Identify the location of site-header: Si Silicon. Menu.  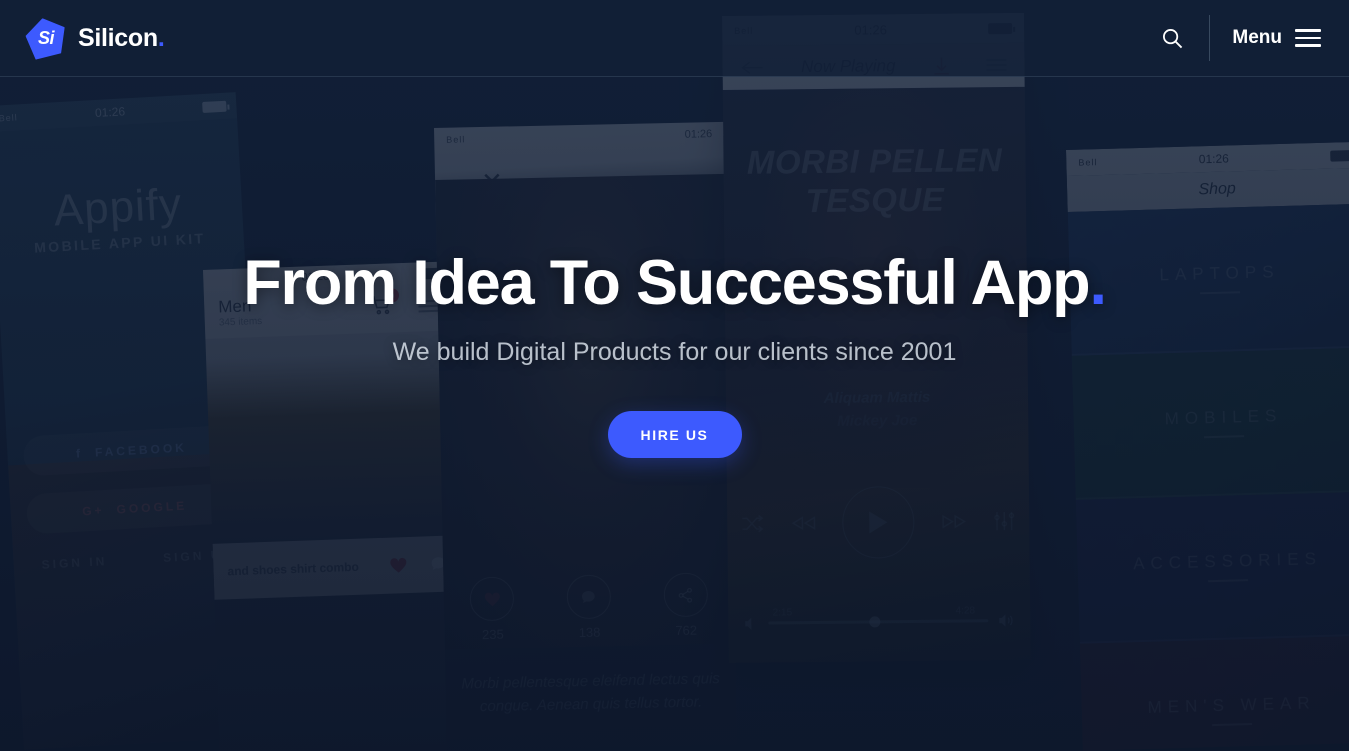
(674, 38).